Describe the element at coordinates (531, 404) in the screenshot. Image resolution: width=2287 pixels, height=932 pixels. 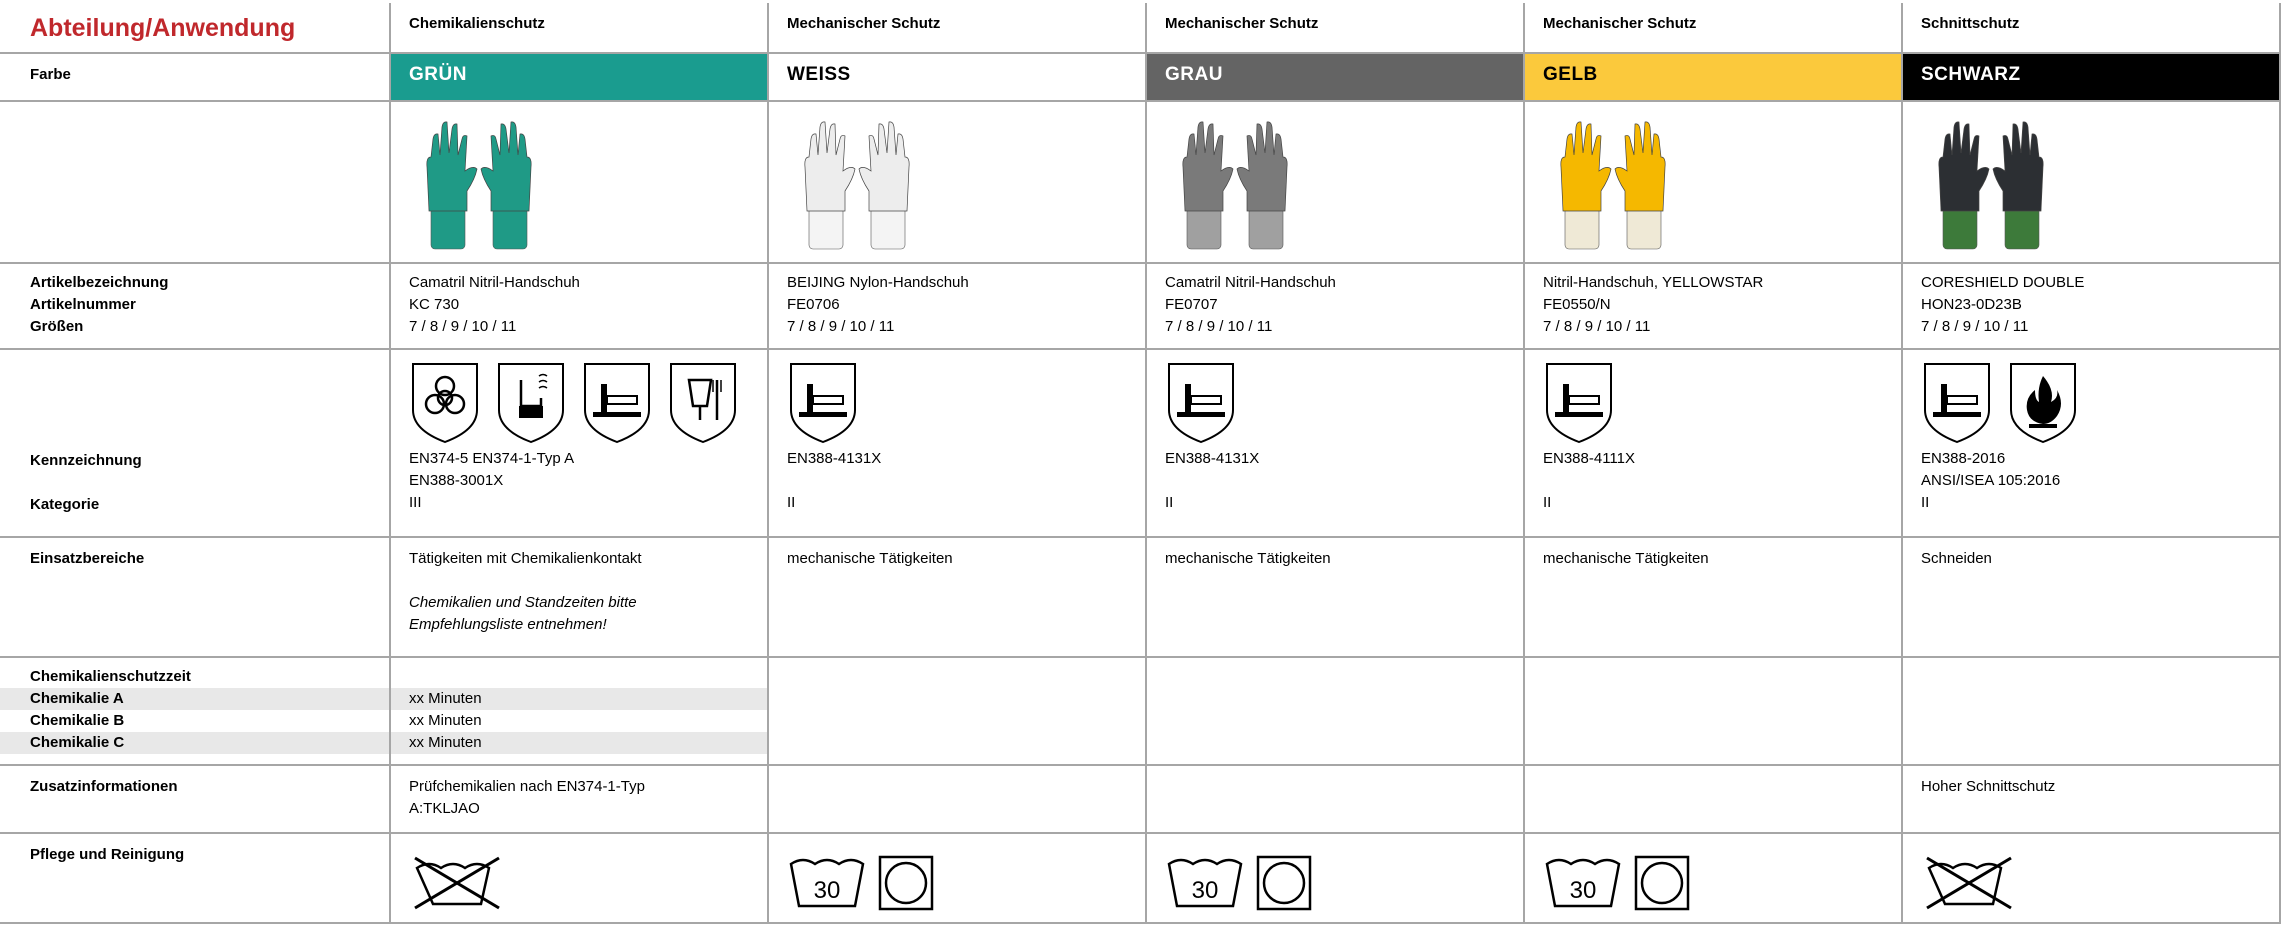
I see `chemical-flask-icon` at that location.